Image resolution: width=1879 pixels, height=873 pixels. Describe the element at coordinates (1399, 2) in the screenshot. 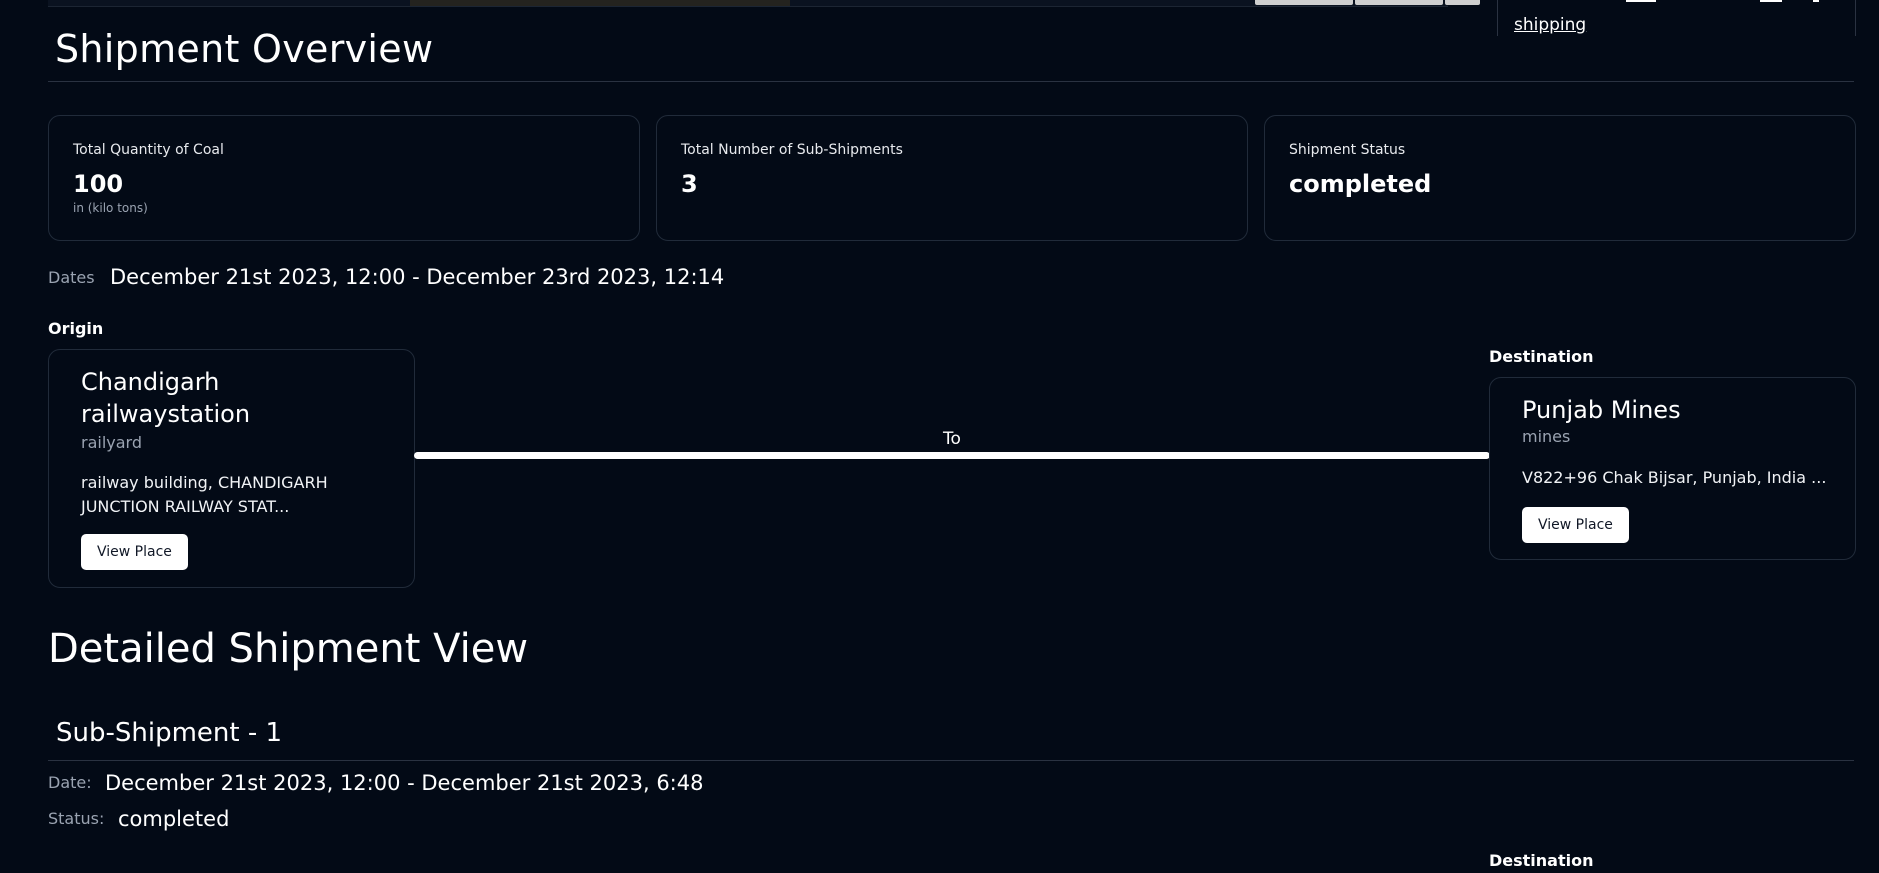

I see `map-data-attribution` at that location.